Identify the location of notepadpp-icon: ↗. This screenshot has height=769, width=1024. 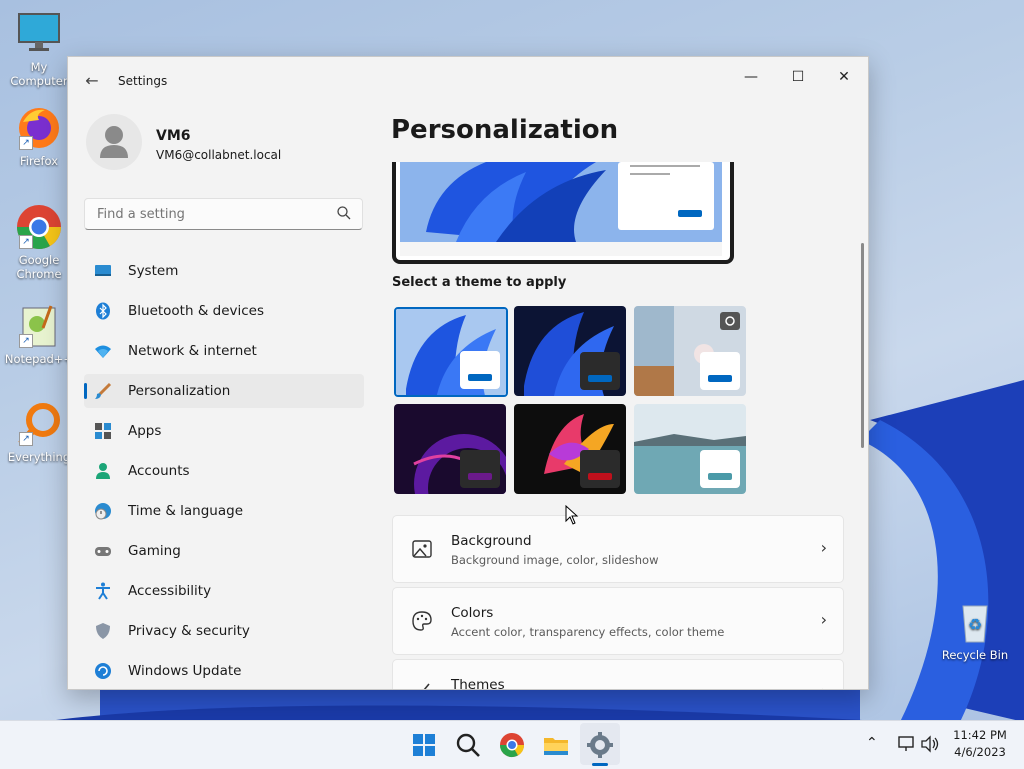
(39, 326).